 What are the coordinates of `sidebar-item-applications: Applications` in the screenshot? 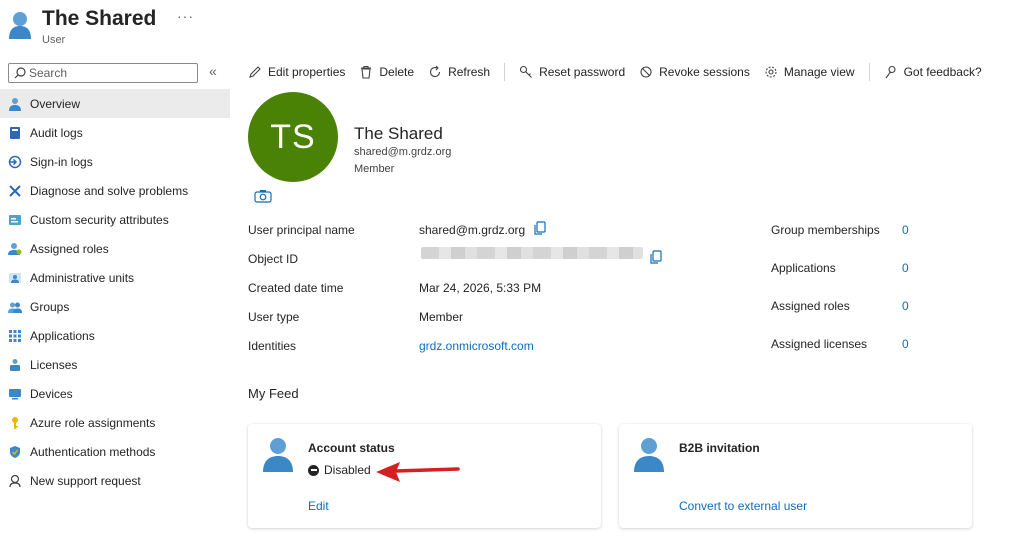 It's located at (115, 335).